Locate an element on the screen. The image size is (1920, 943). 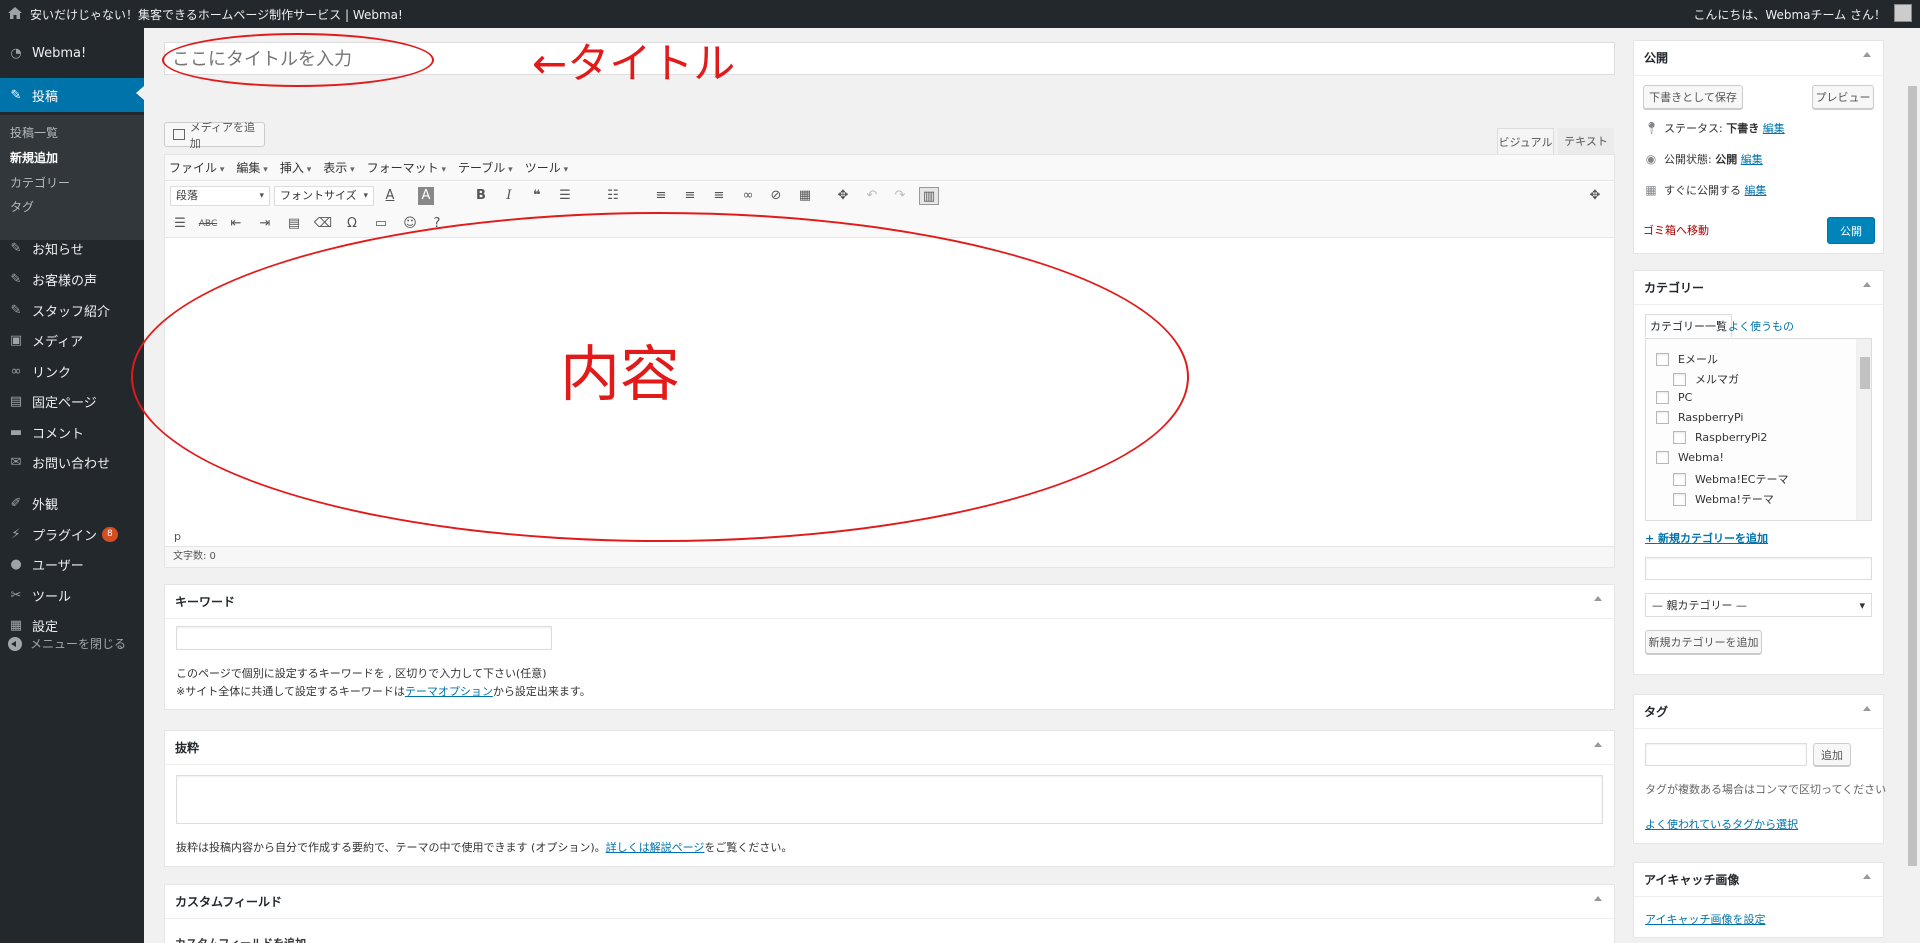
category-item: Webma! is located at coordinates (1690, 457).